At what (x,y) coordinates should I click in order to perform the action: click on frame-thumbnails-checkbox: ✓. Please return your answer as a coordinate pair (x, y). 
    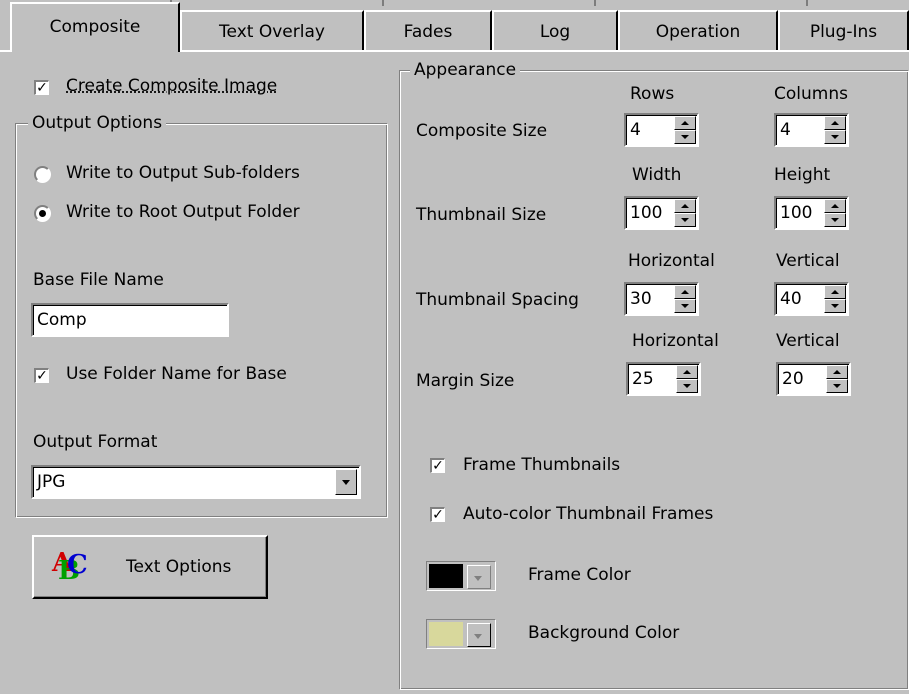
    Looking at the image, I should click on (437, 465).